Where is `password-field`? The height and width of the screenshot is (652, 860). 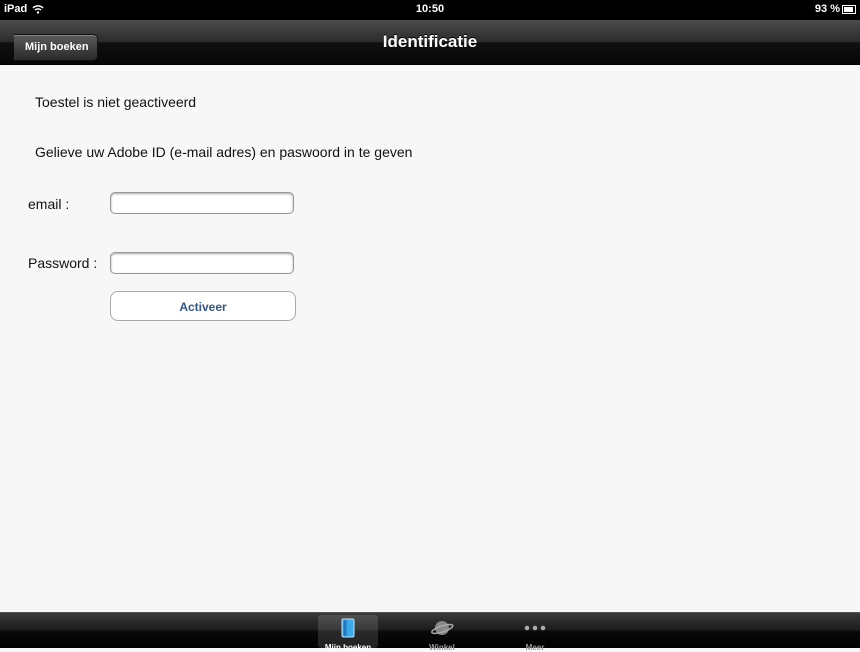 password-field is located at coordinates (202, 263).